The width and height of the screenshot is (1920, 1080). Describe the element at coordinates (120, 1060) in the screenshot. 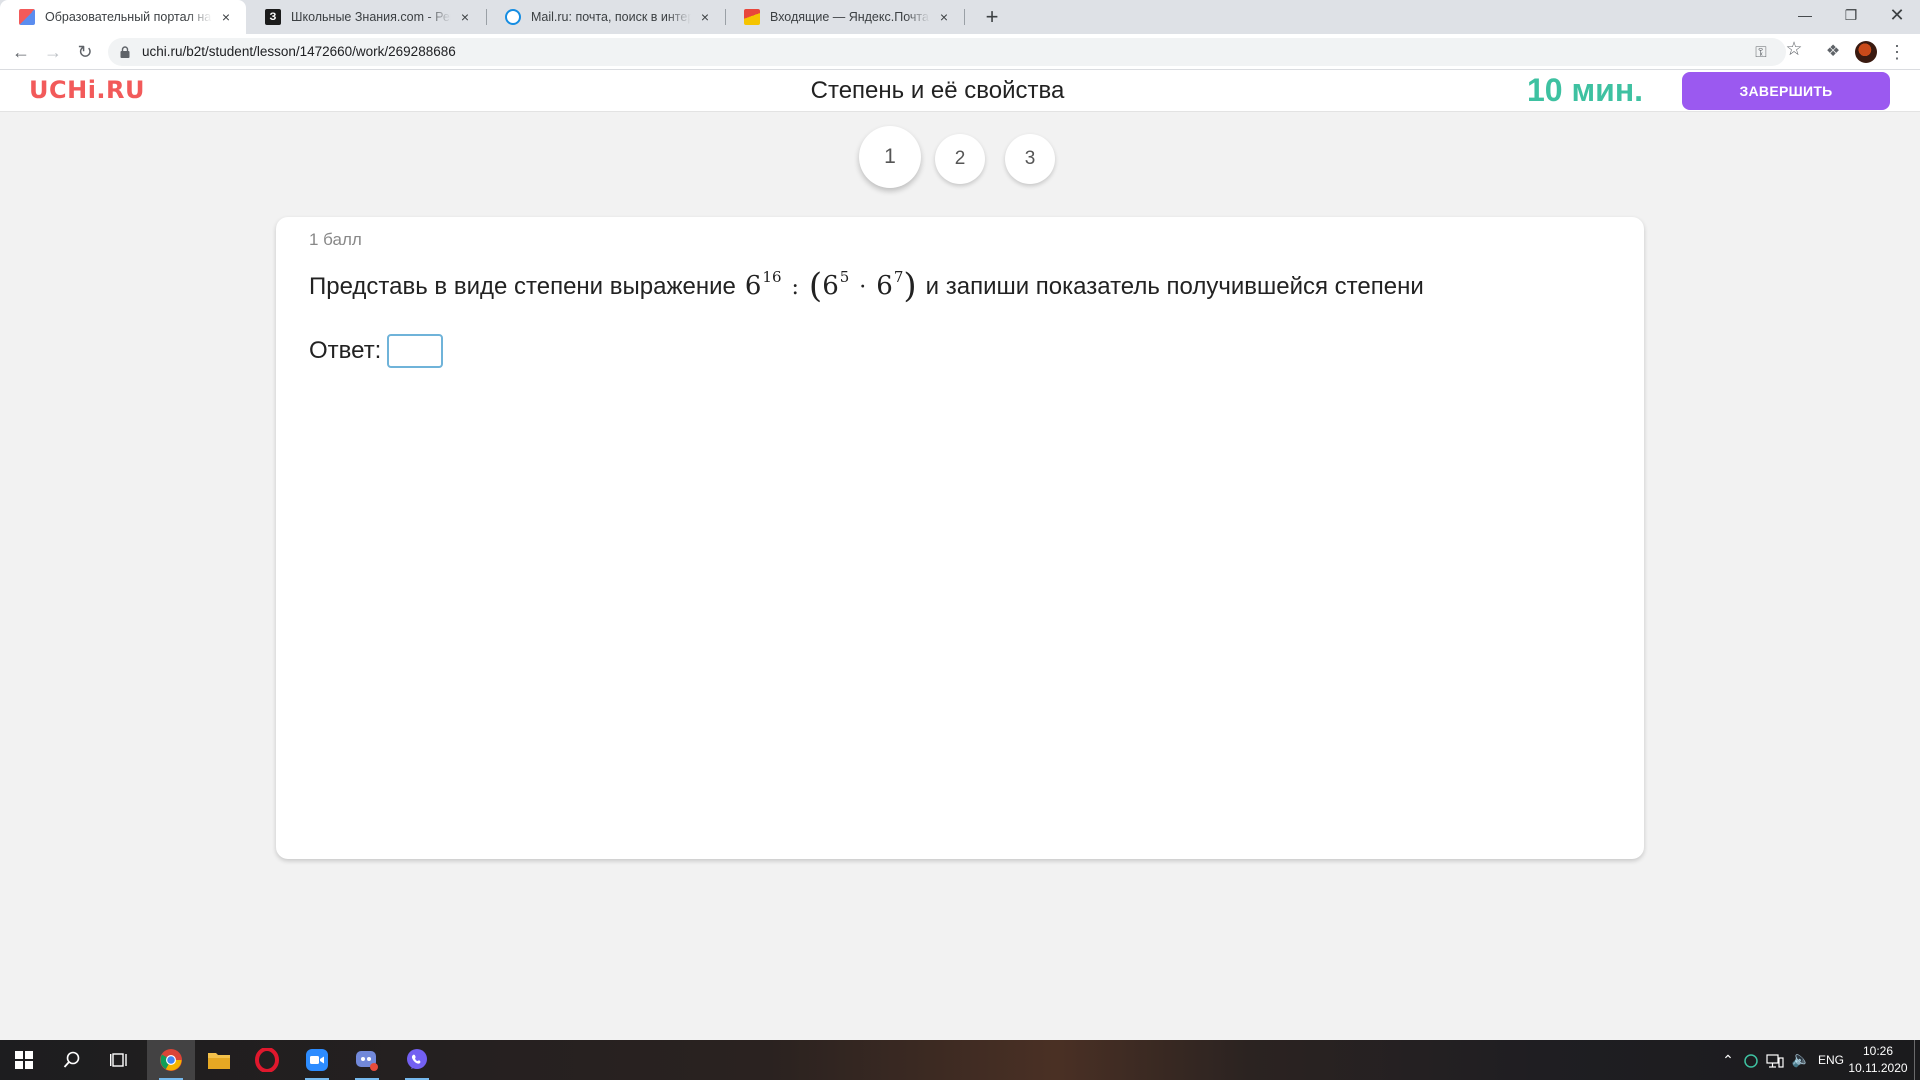

I see `task-view-icon` at that location.